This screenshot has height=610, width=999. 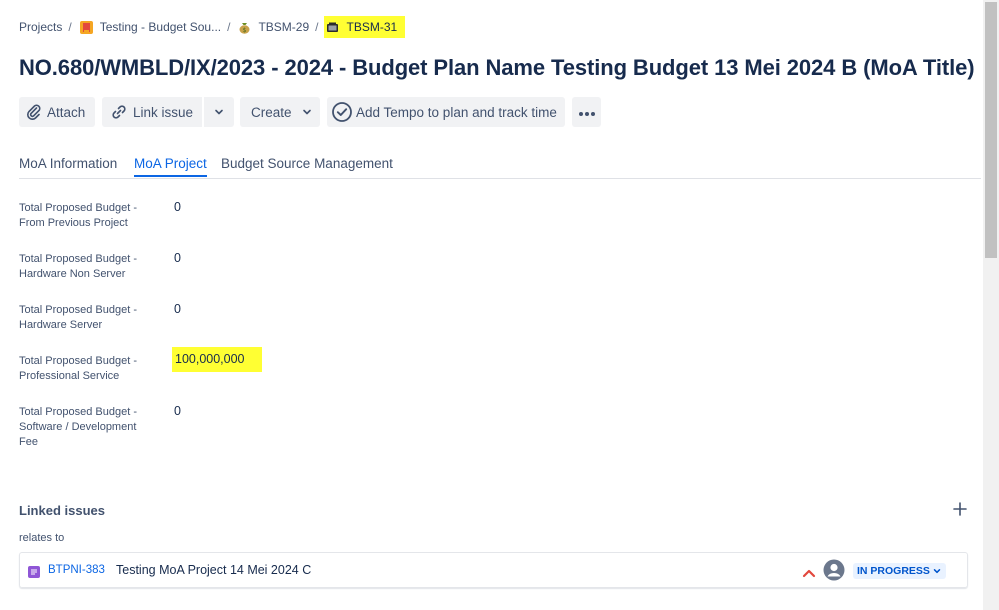 What do you see at coordinates (307, 163) in the screenshot?
I see `tab-budget-source-management: Budget Source Management` at bounding box center [307, 163].